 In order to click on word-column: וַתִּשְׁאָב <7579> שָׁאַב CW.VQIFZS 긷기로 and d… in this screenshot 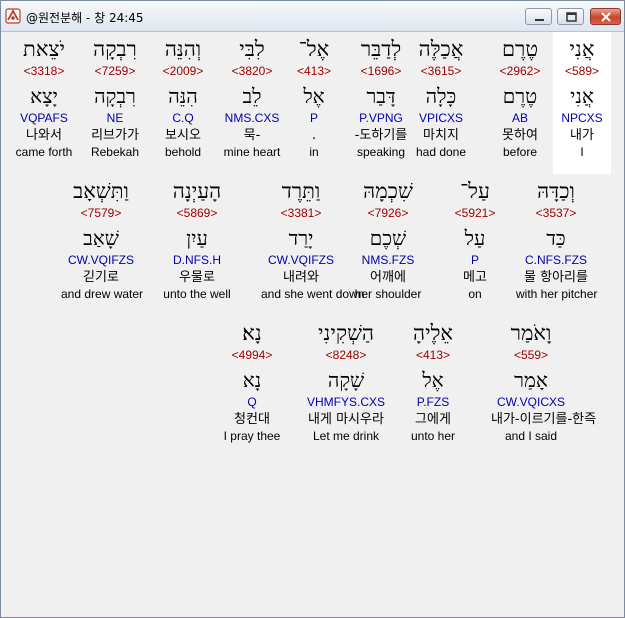, I will do `click(102, 239)`.